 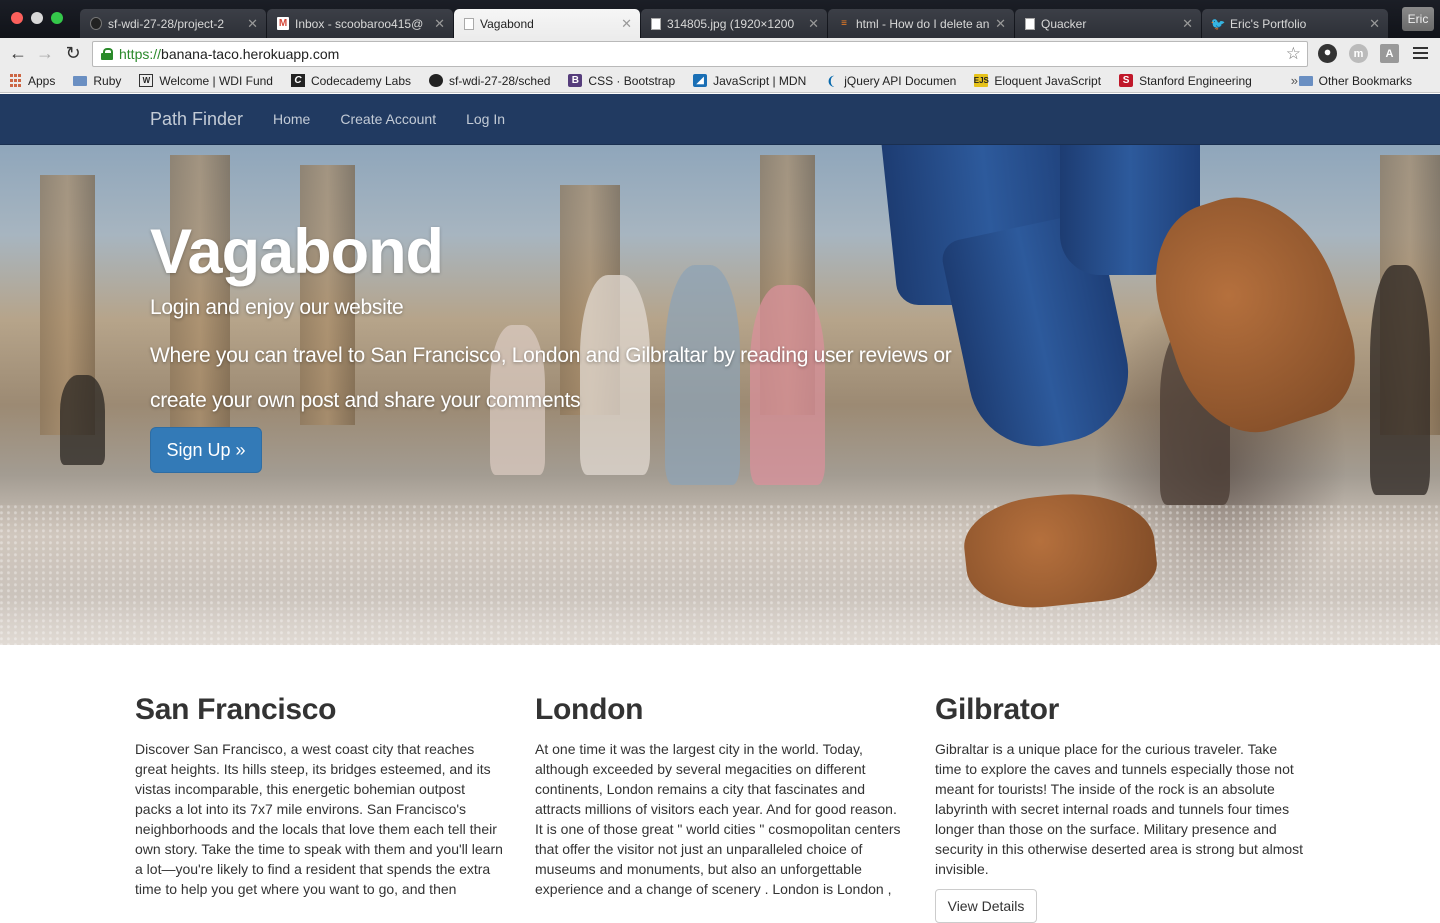 I want to click on back-arrow-icon: ←, so click(x=18, y=53).